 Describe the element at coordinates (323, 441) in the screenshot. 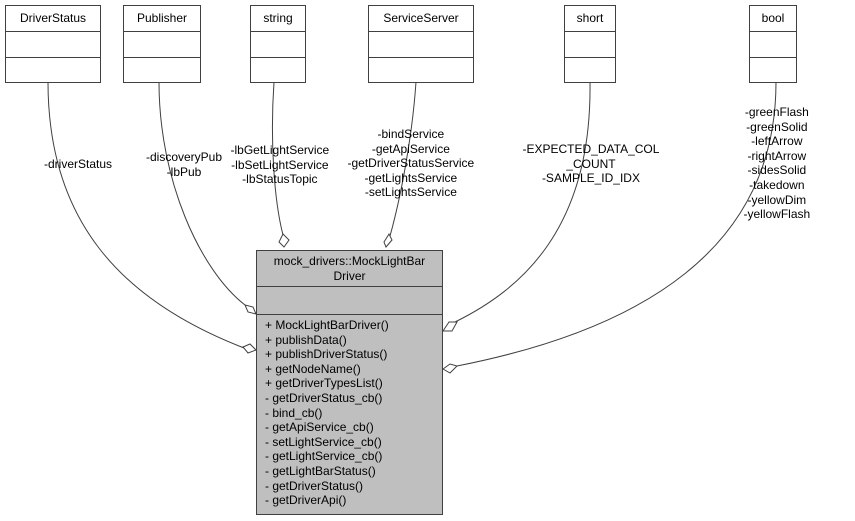

I see `operation: - setLightService_cb()` at that location.